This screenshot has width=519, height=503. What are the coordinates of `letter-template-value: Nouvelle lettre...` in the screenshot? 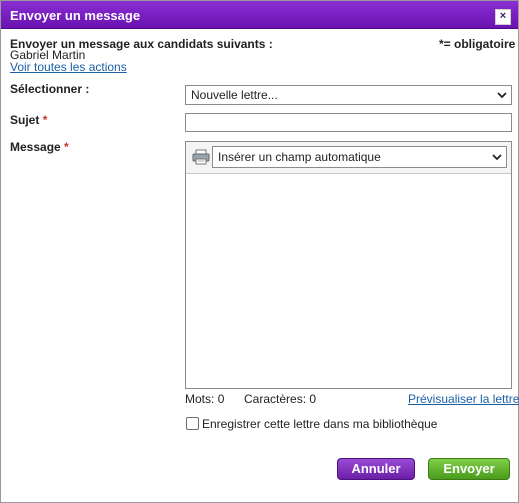 It's located at (234, 95).